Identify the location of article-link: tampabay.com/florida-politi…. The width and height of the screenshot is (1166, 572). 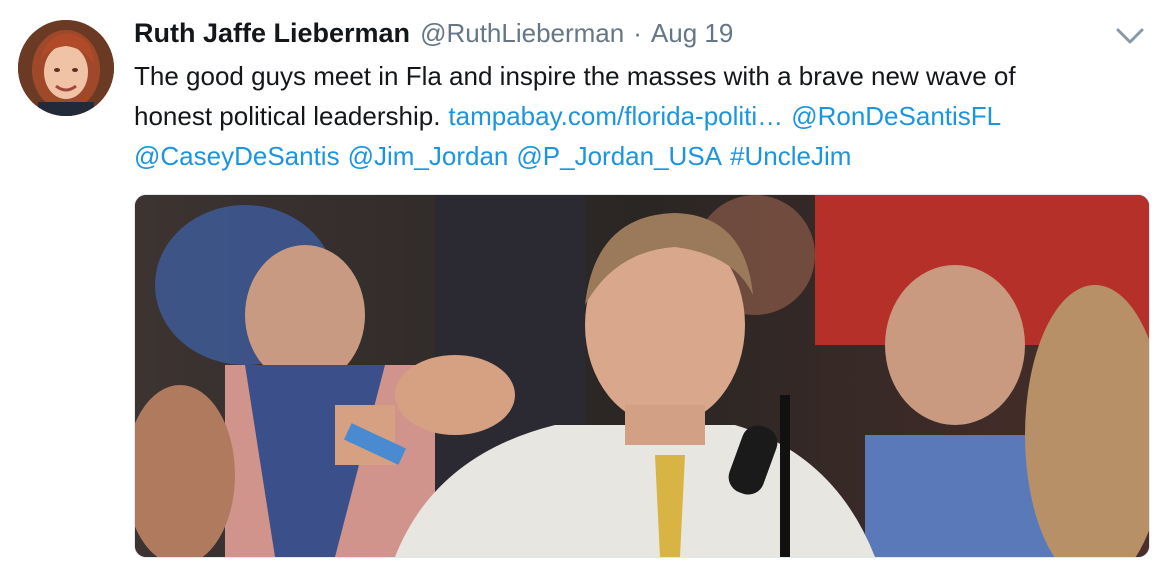
(615, 116).